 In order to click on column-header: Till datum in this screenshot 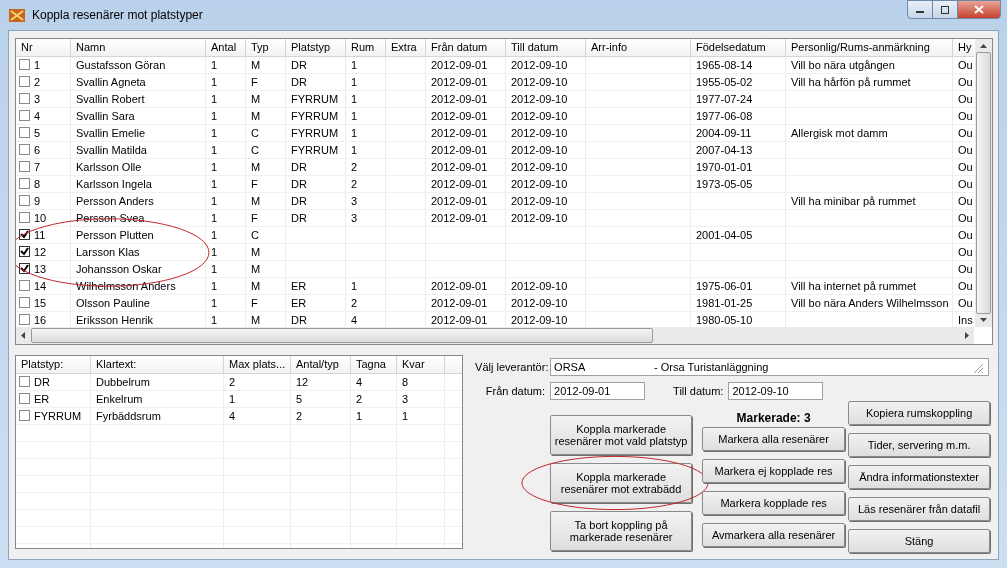, I will do `click(535, 47)`.